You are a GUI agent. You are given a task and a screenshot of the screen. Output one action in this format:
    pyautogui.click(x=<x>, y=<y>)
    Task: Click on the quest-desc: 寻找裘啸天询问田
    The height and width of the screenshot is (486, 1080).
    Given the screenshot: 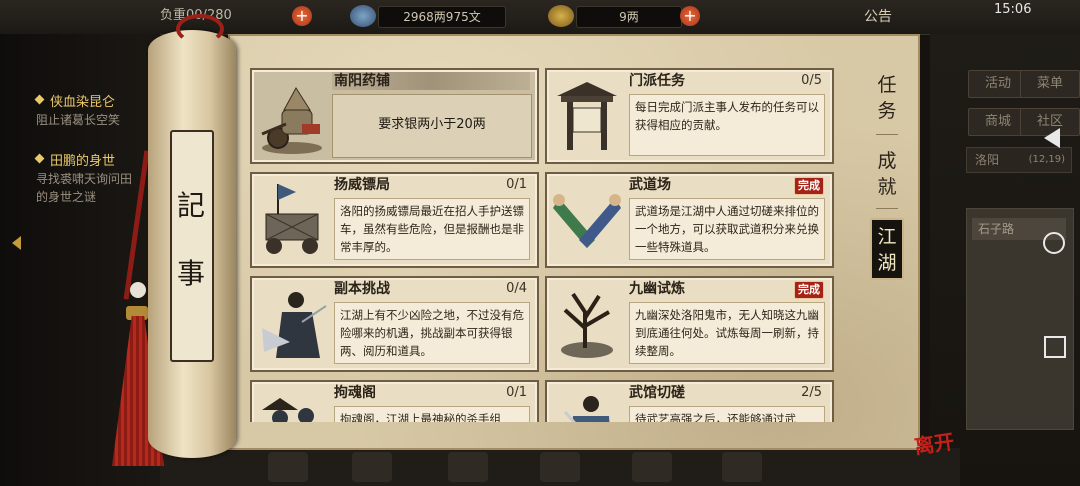 What is the action you would take?
    pyautogui.click(x=84, y=179)
    